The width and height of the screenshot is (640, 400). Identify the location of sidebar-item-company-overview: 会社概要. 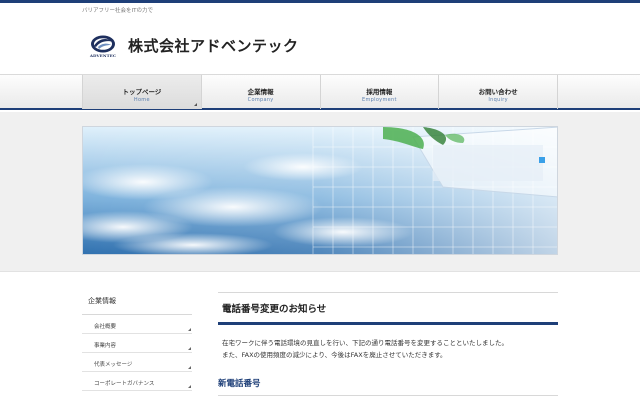
(137, 324).